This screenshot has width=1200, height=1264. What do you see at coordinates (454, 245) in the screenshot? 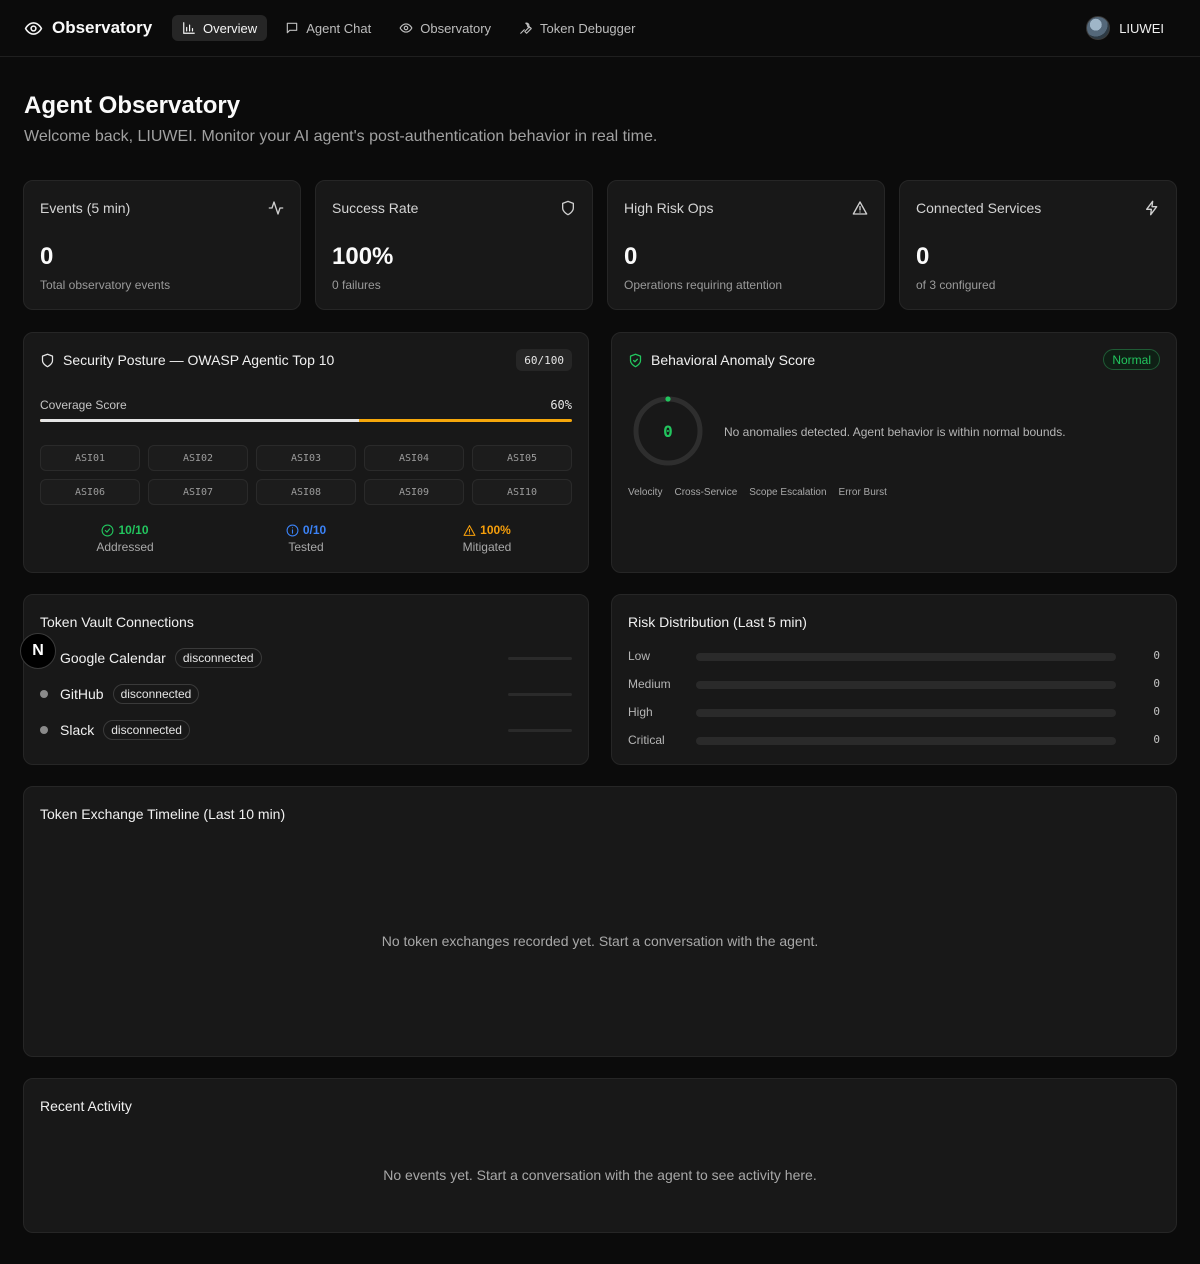
I see `stat-card-success-rate: Success Rate 100% 0 failures` at bounding box center [454, 245].